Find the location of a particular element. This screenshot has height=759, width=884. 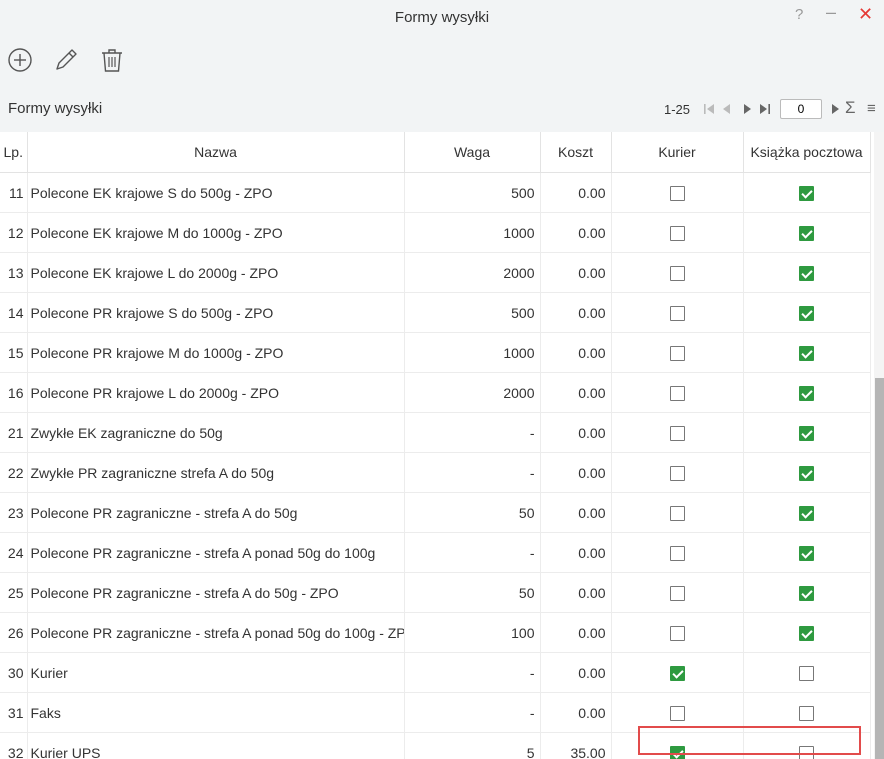

col-header-kurier: Kurier is located at coordinates (677, 152).